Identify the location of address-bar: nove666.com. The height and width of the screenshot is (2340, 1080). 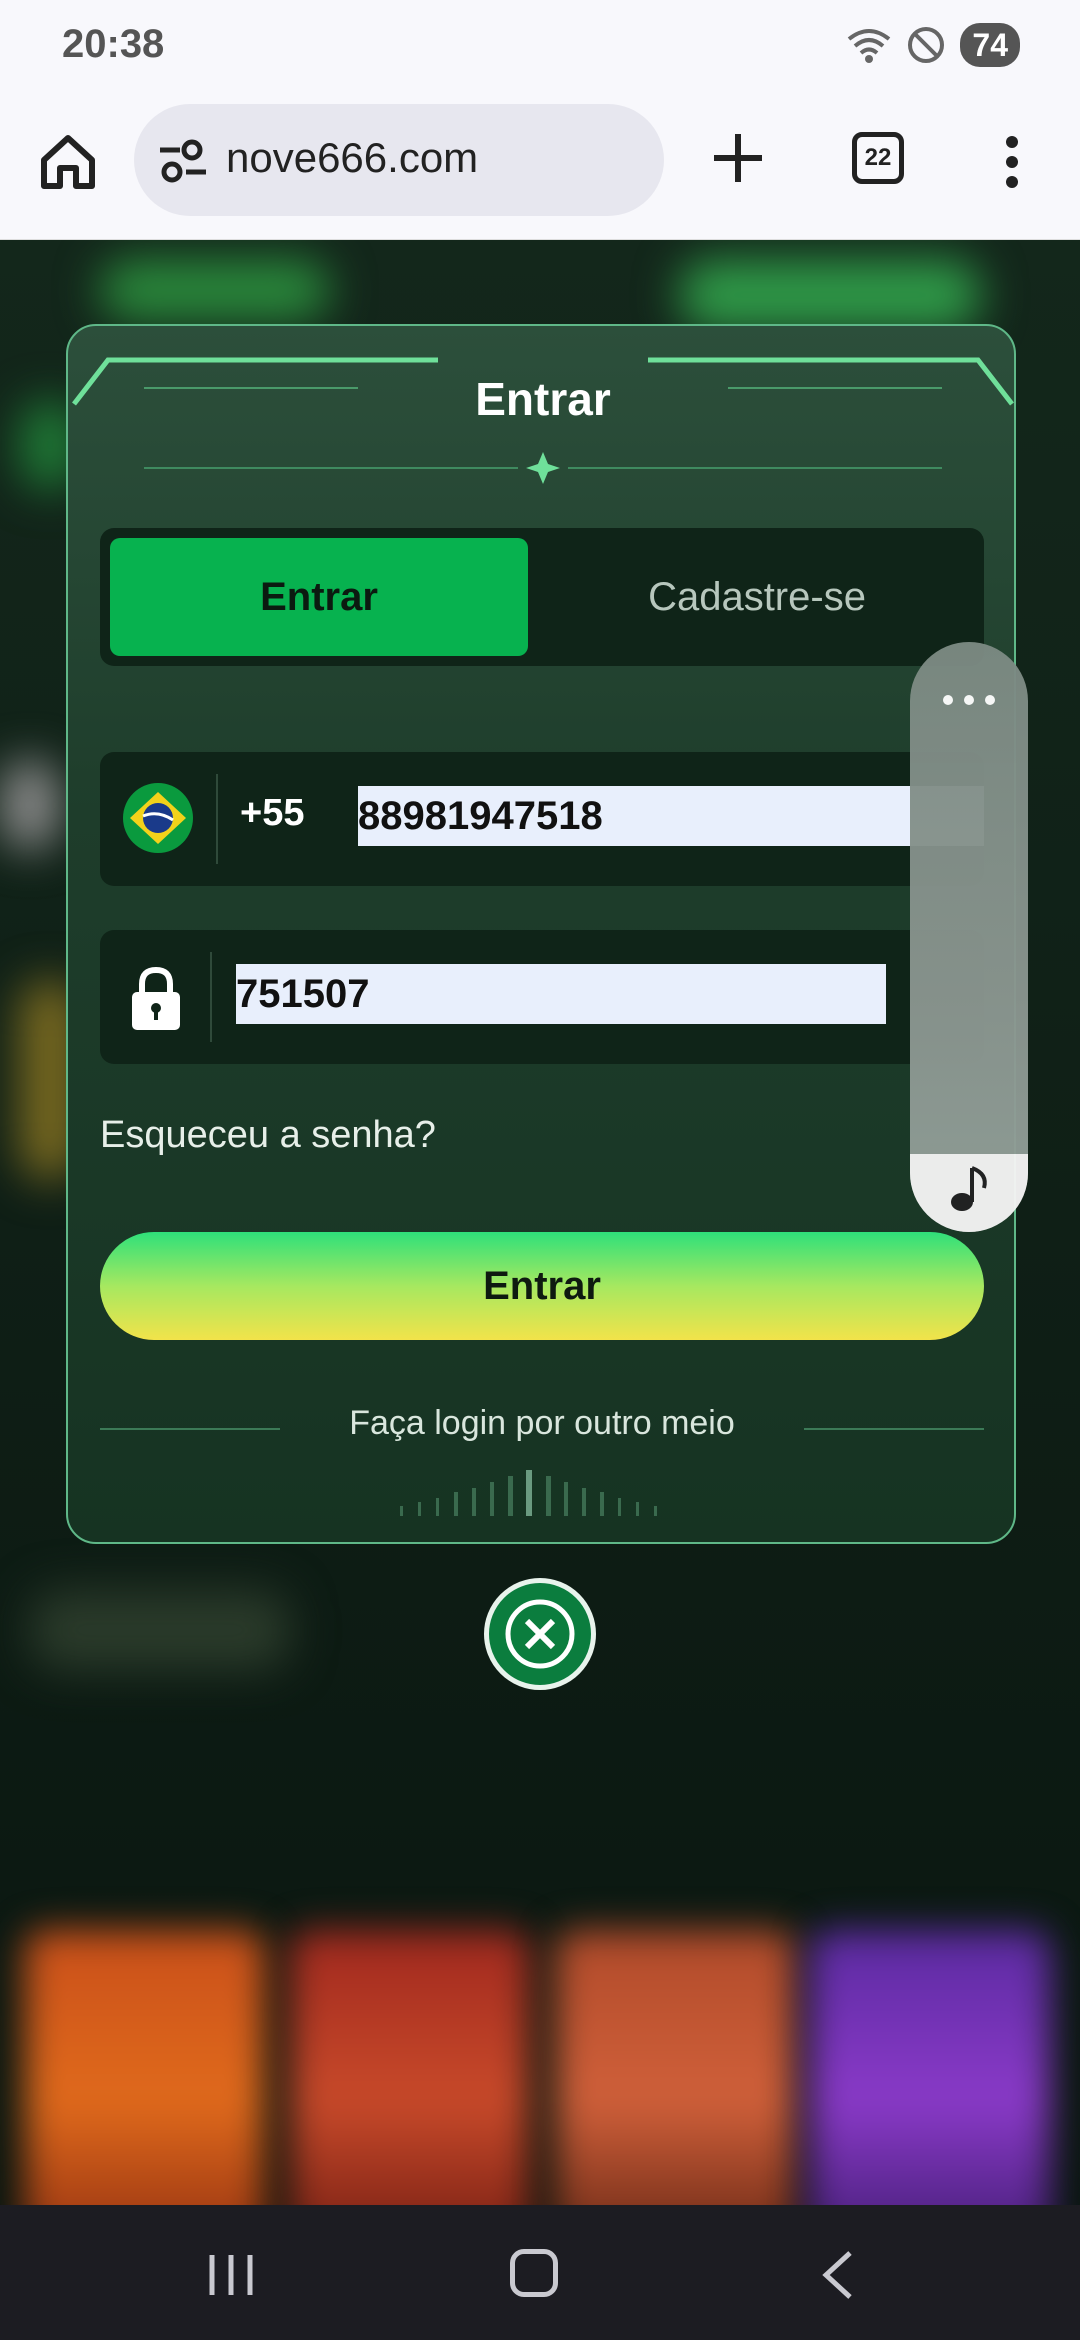
(399, 160).